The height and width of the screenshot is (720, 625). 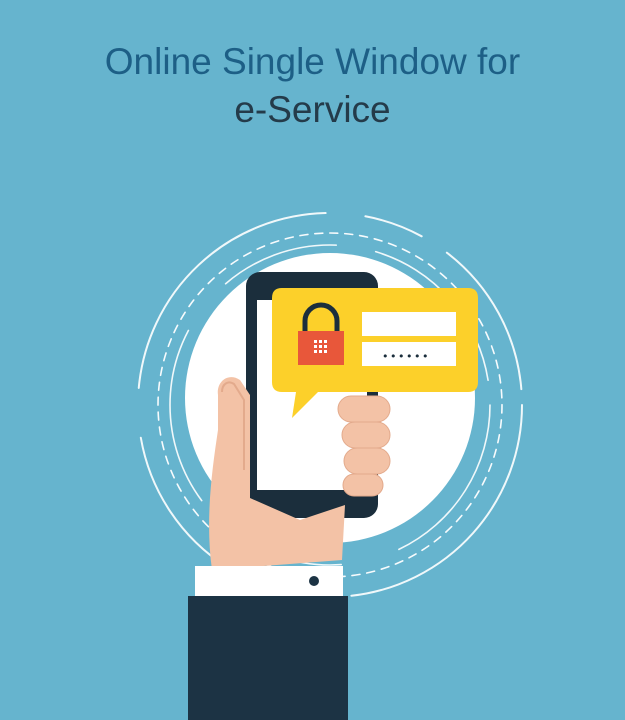 What do you see at coordinates (406, 356) in the screenshot?
I see `password-mask: ••••••` at bounding box center [406, 356].